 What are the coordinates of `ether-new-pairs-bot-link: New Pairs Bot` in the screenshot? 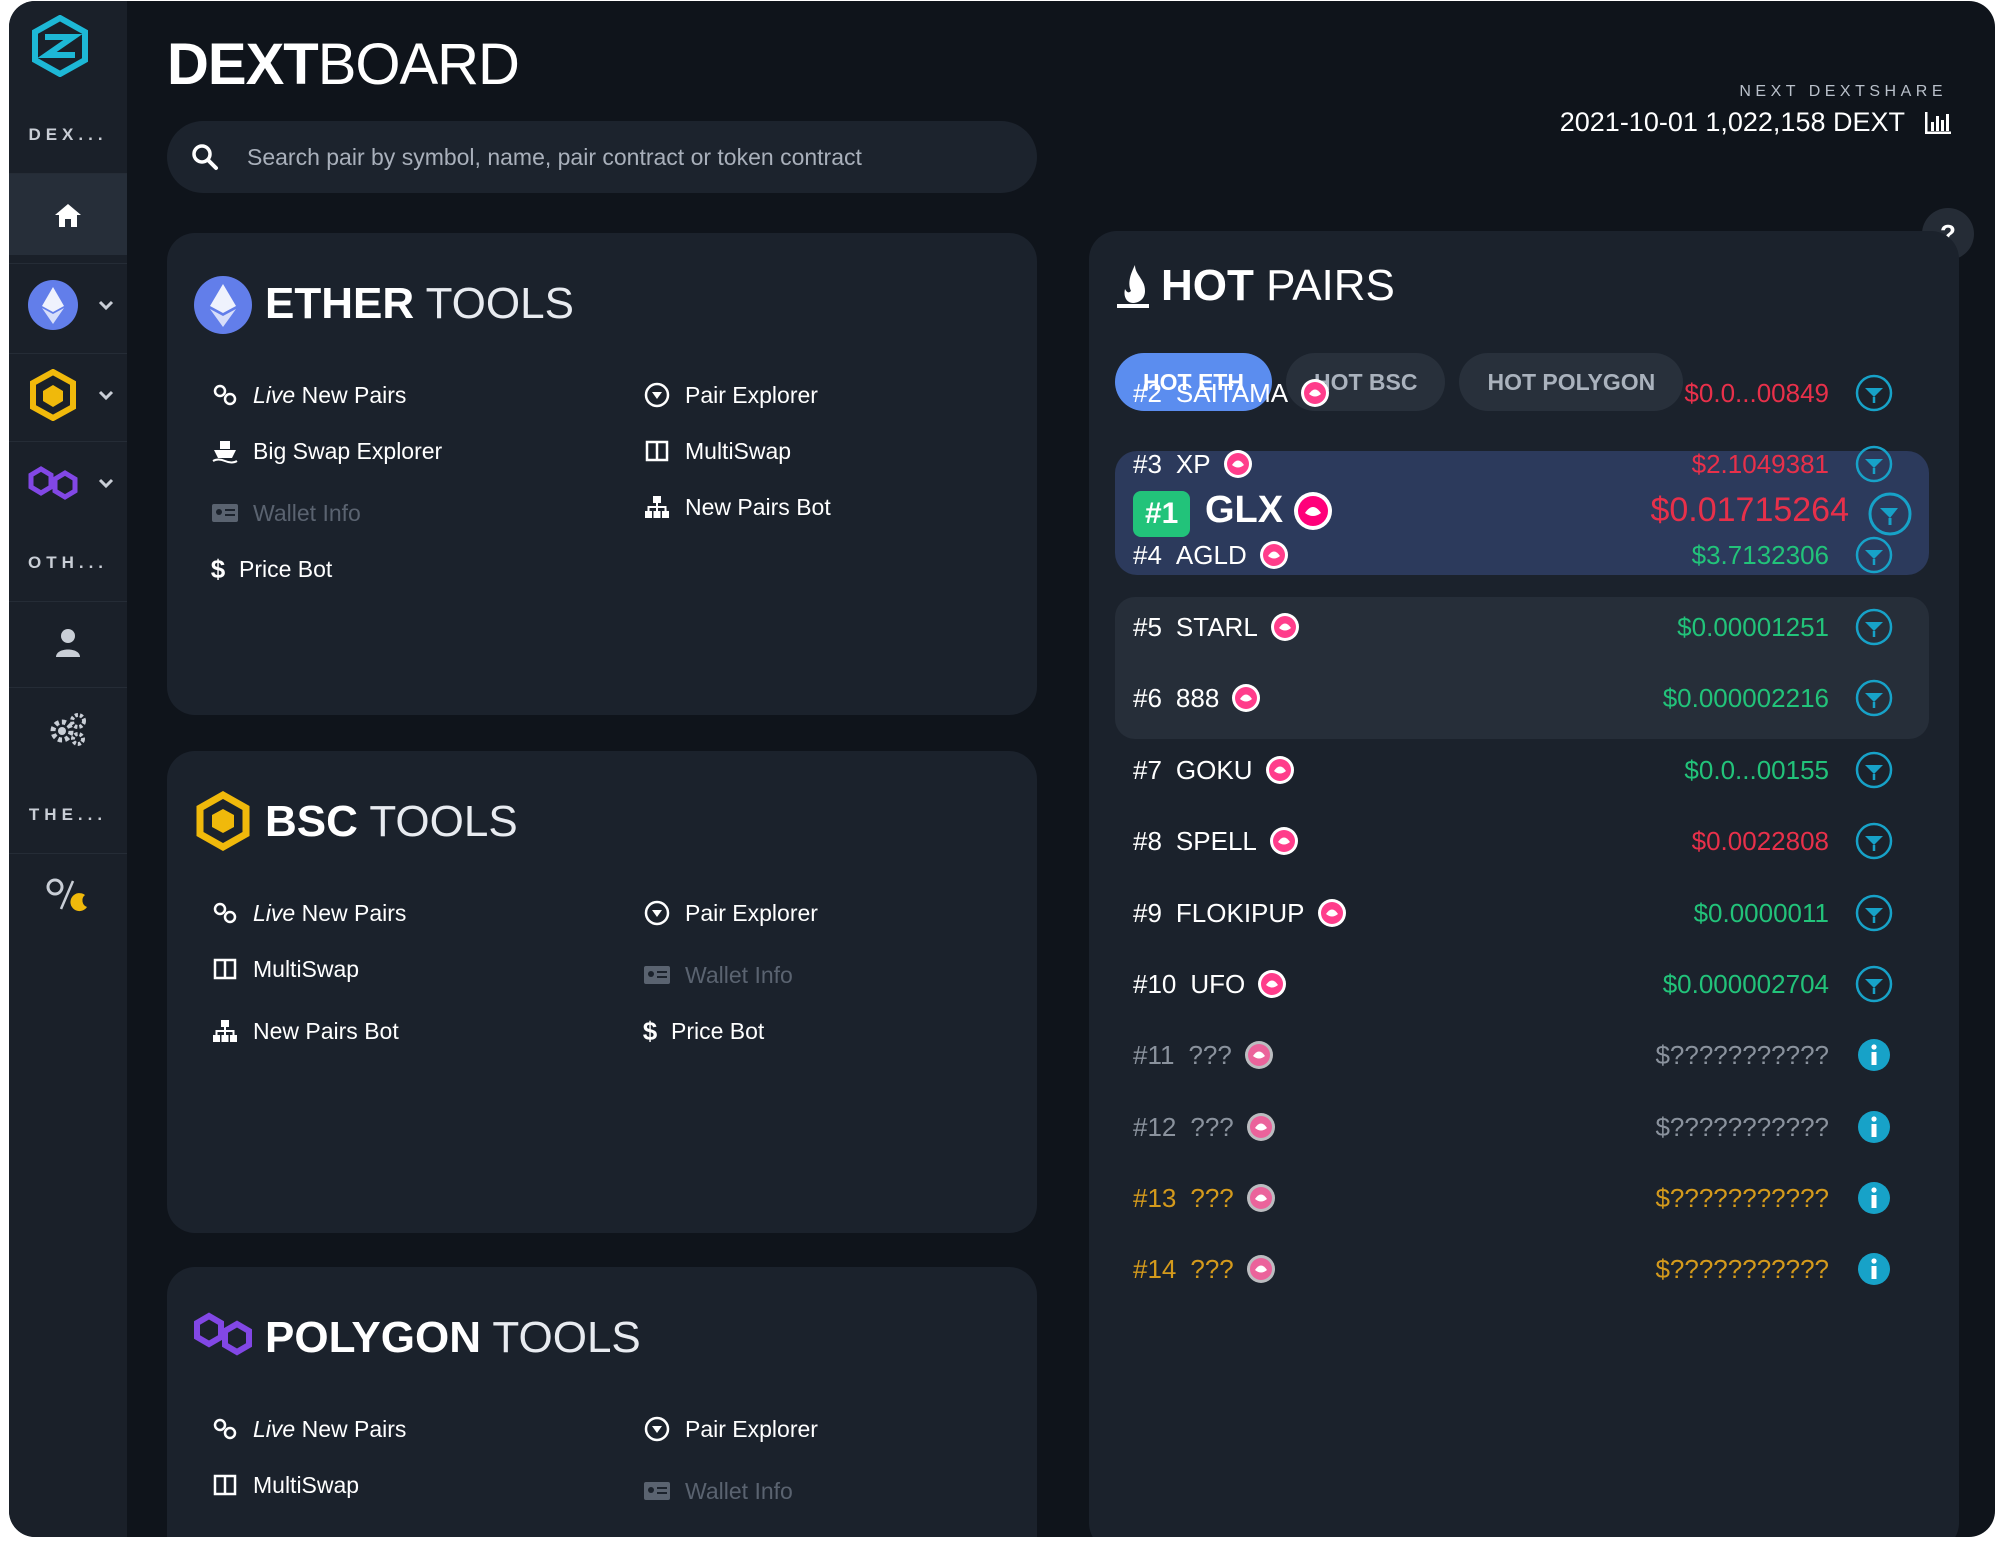 It's located at (737, 507).